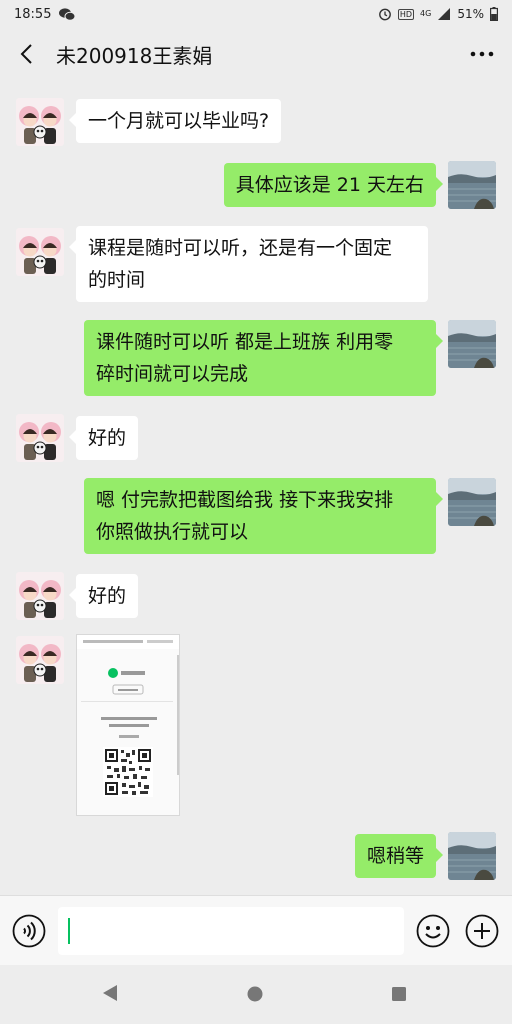 The height and width of the screenshot is (1024, 512). I want to click on incoming-message: 课程是随时可以听，还是有一个固定 的时间, so click(248, 264).